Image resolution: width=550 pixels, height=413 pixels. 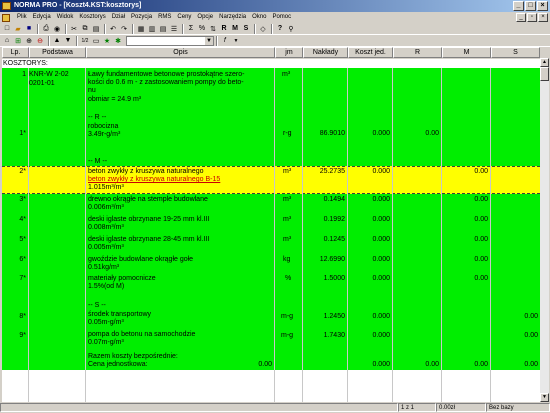 I want to click on home-icon: ⌂, so click(x=7, y=41).